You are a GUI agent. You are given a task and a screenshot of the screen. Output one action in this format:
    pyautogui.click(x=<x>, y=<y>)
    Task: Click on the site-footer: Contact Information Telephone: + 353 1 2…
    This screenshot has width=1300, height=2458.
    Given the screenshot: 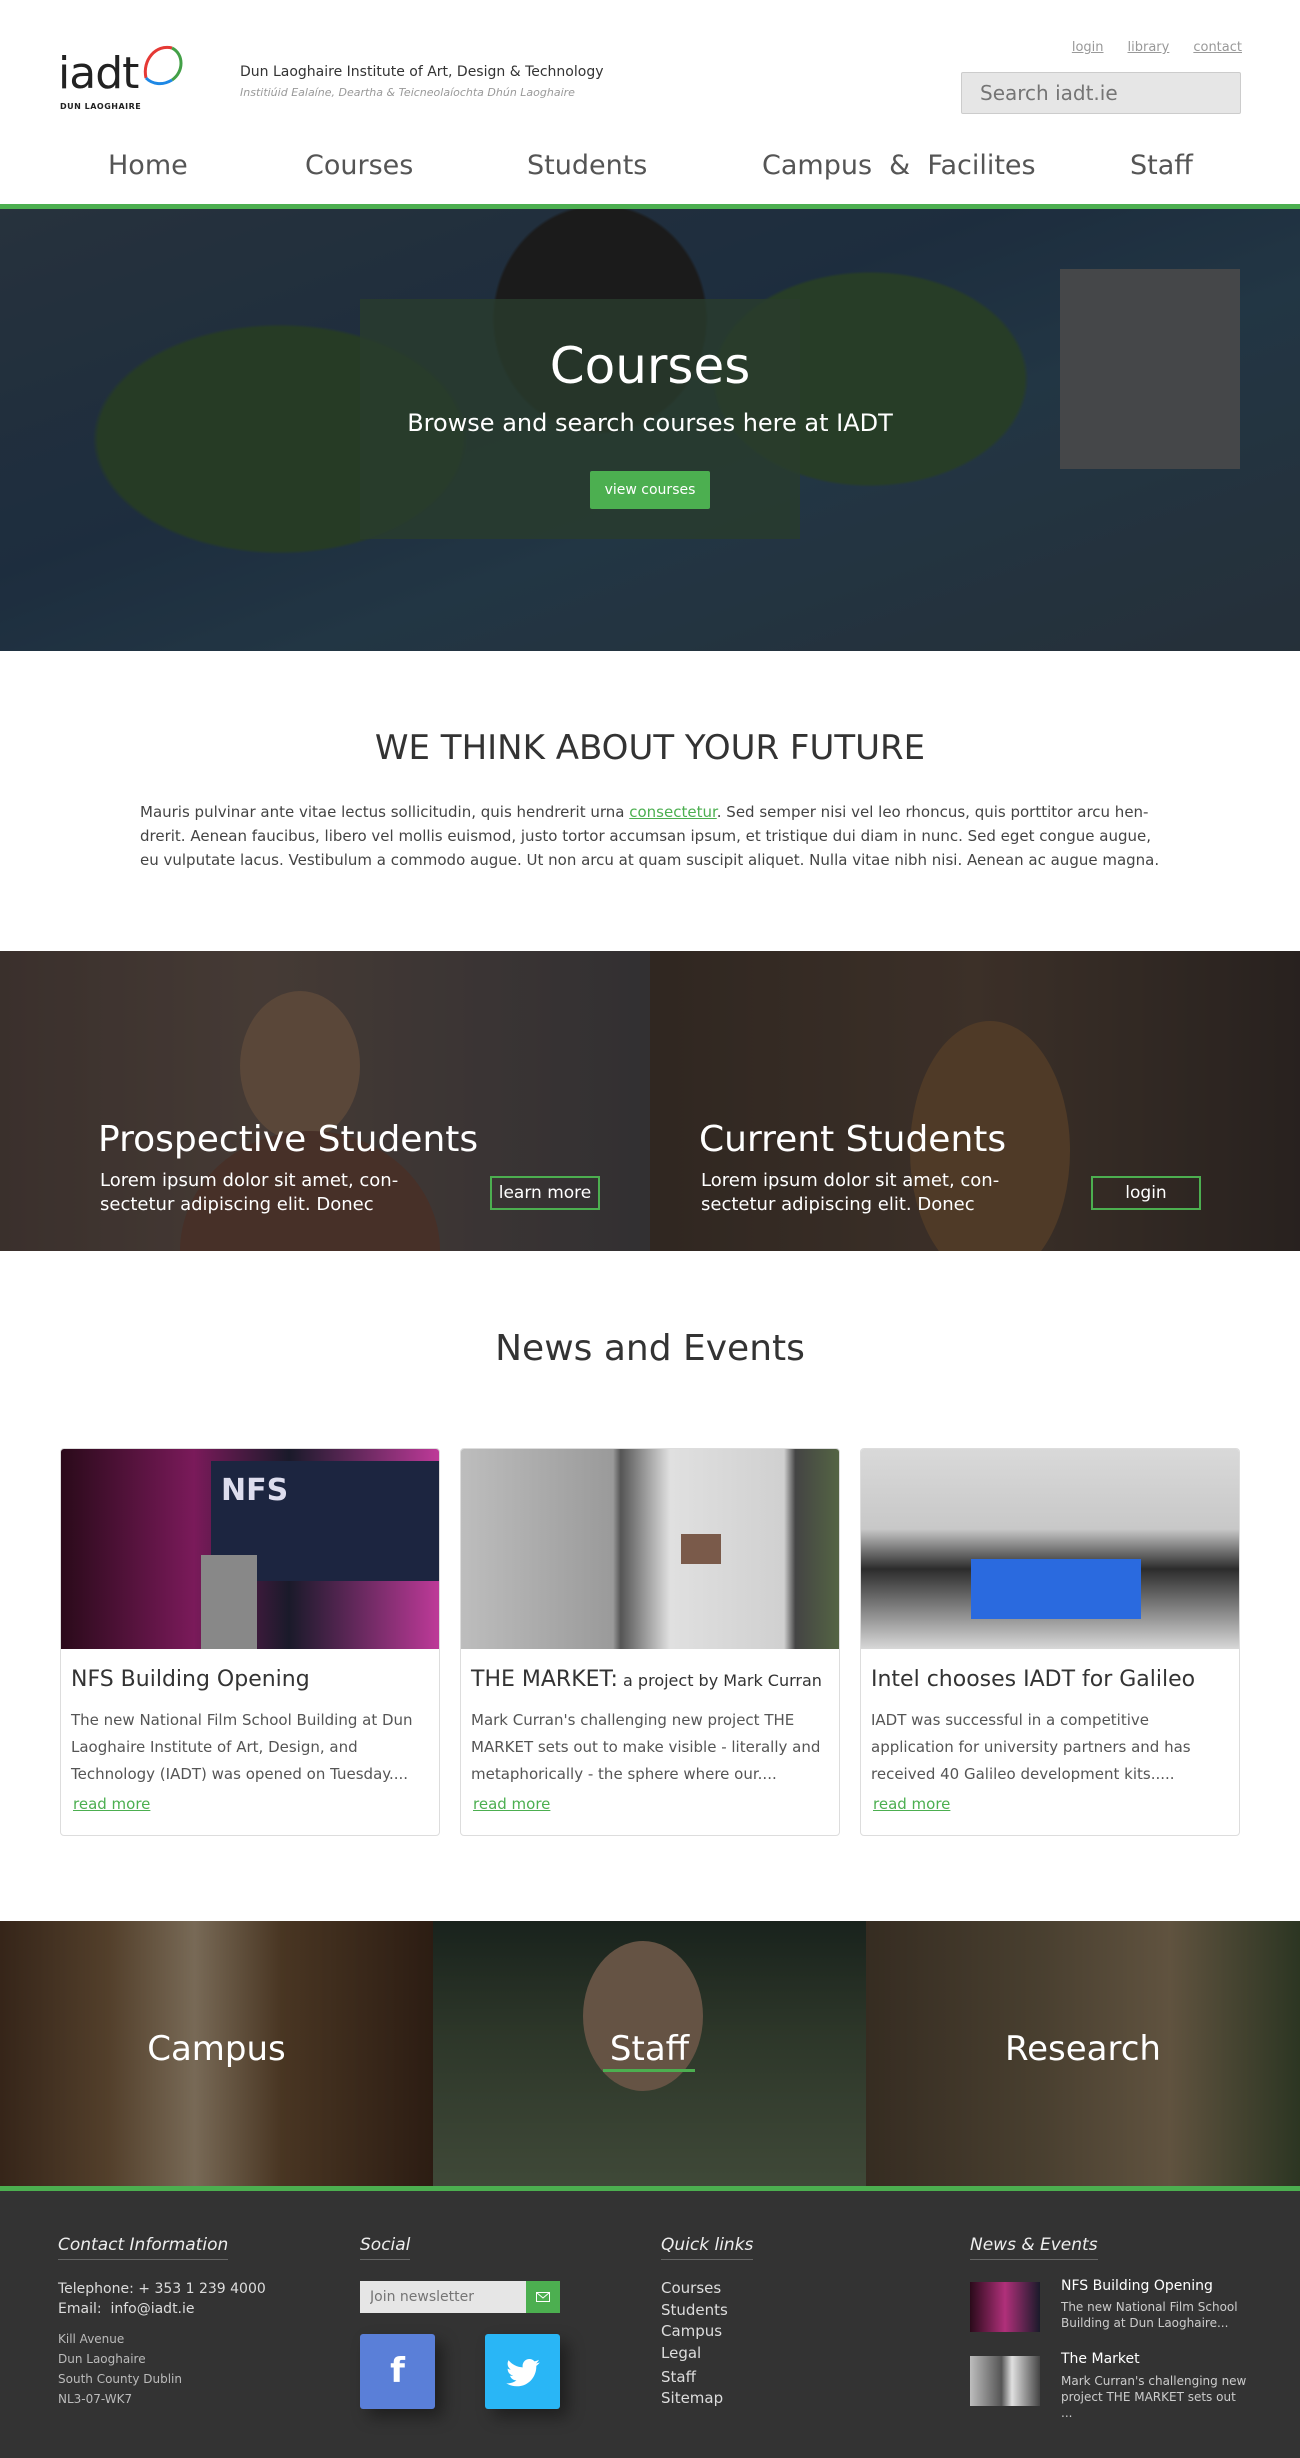 What is the action you would take?
    pyautogui.click(x=650, y=2324)
    